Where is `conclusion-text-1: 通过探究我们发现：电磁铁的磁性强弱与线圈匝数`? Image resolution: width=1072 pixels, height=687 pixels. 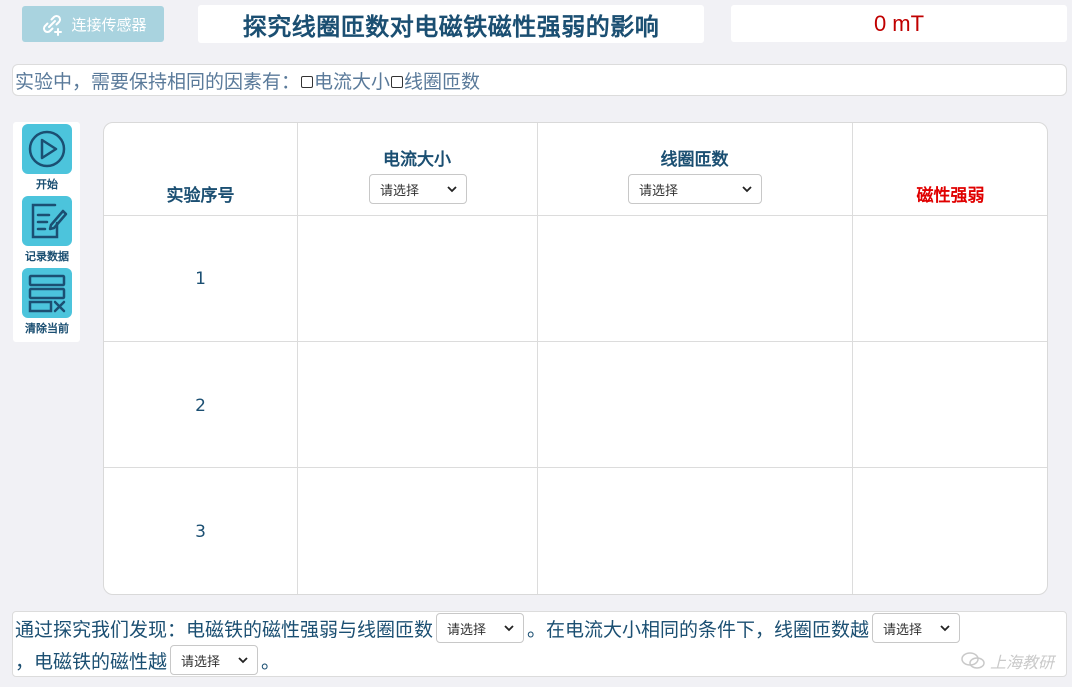
conclusion-text-1: 通过探究我们发现：电磁铁的磁性强弱与线圈匝数 is located at coordinates (224, 629).